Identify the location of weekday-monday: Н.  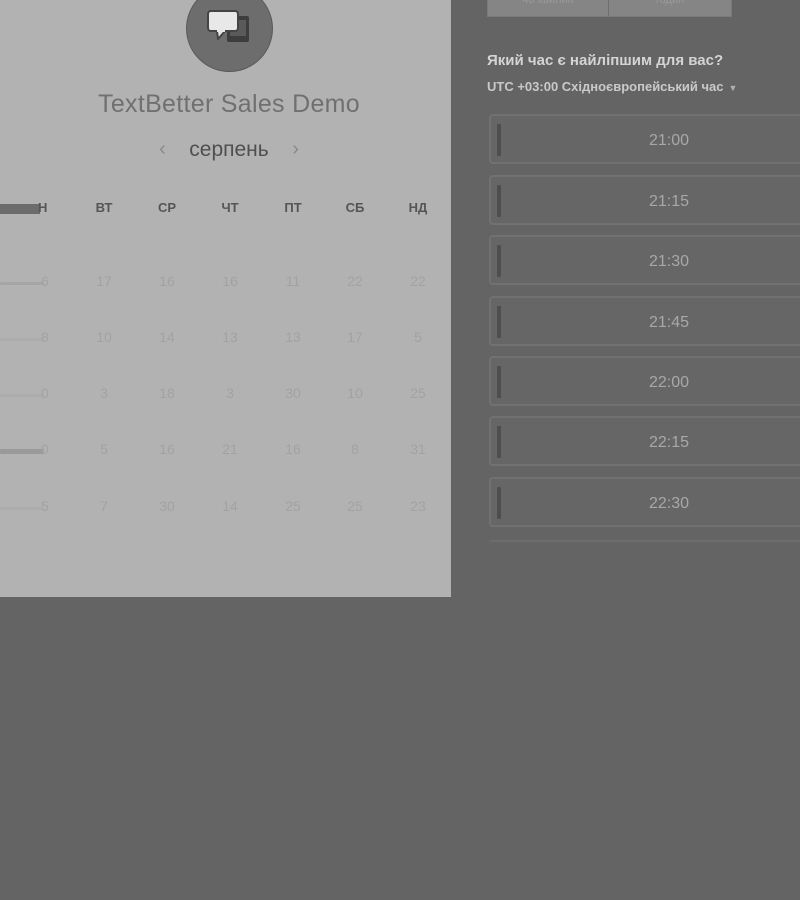
(23, 207).